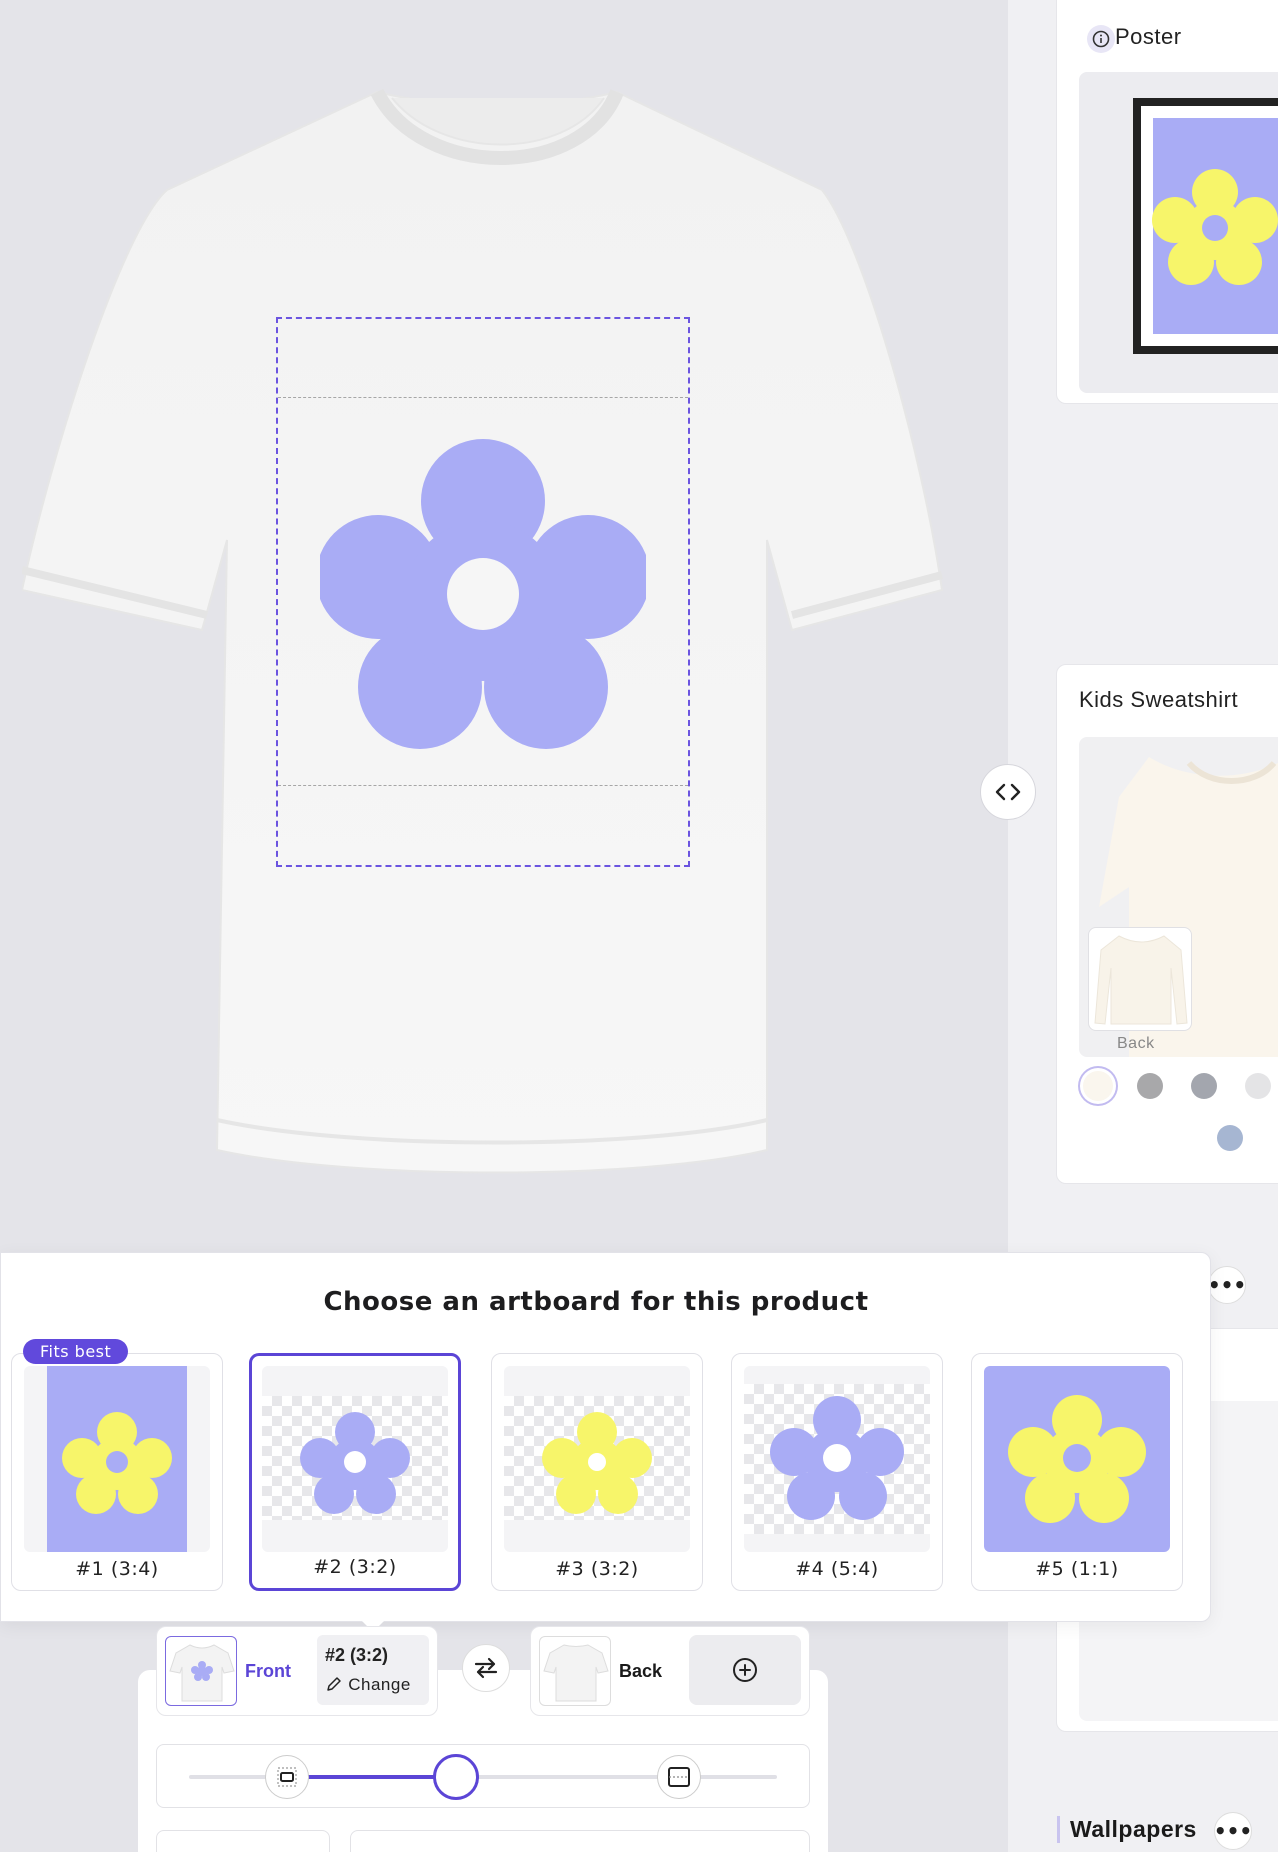  I want to click on poster-preview, so click(1178, 232).